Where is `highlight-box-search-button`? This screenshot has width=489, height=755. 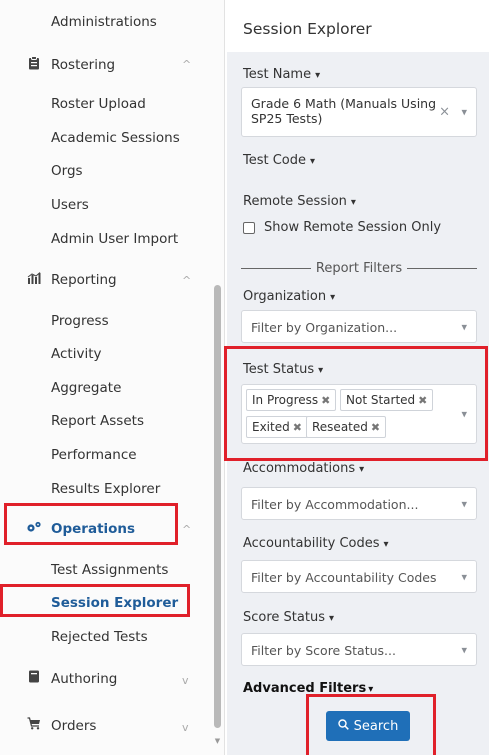 highlight-box-search-button is located at coordinates (371, 724).